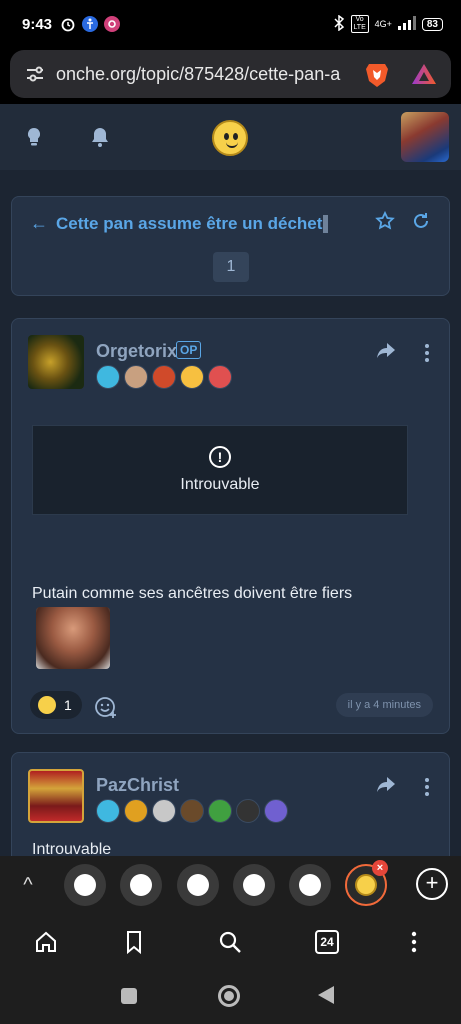  I want to click on topic-header-card: ← Cette pan assume être un déchet 1, so click(230, 246).